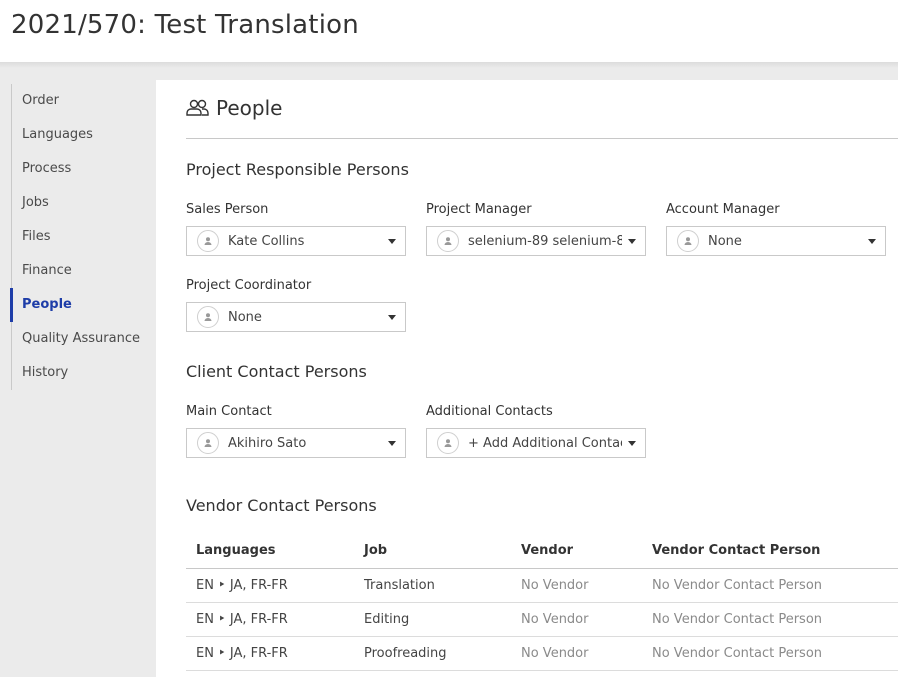  I want to click on main-contact-label: Main Contact, so click(229, 411).